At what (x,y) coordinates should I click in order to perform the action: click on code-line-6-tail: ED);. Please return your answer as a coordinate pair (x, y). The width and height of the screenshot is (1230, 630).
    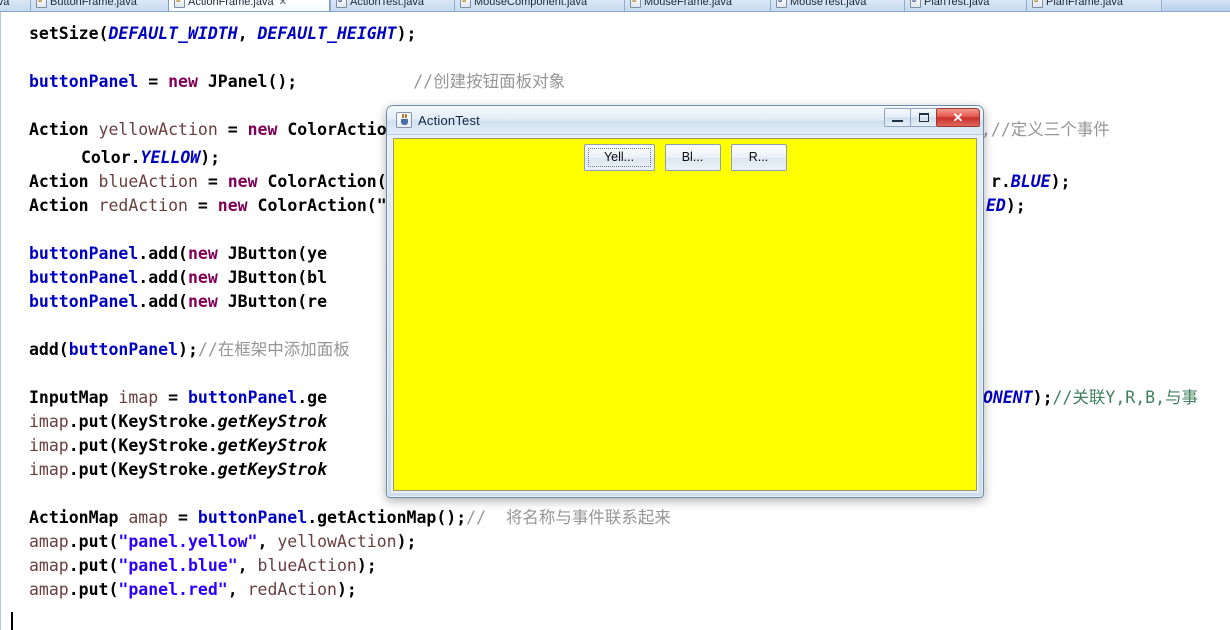
    Looking at the image, I should click on (1006, 206).